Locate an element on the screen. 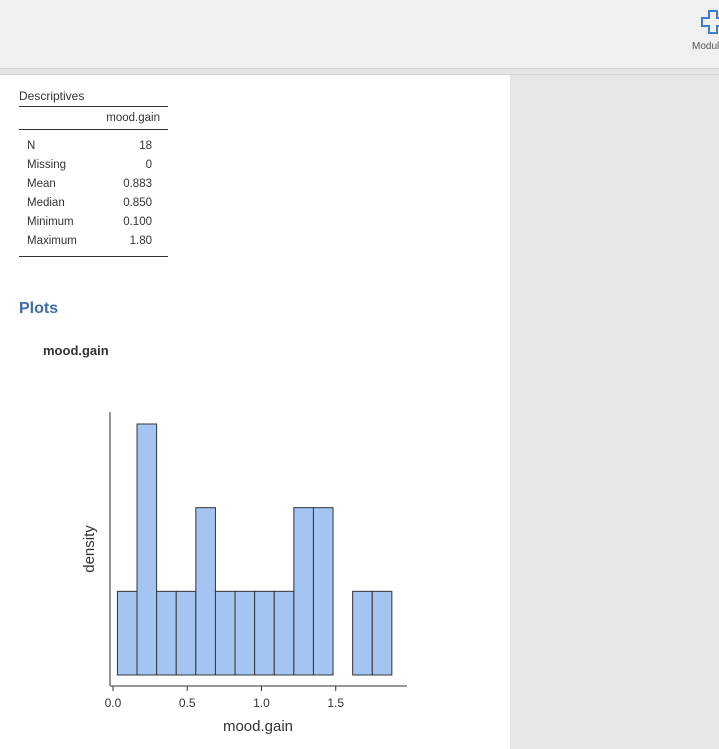 The image size is (719, 749). x-axis-label: mood.gain is located at coordinates (258, 726).